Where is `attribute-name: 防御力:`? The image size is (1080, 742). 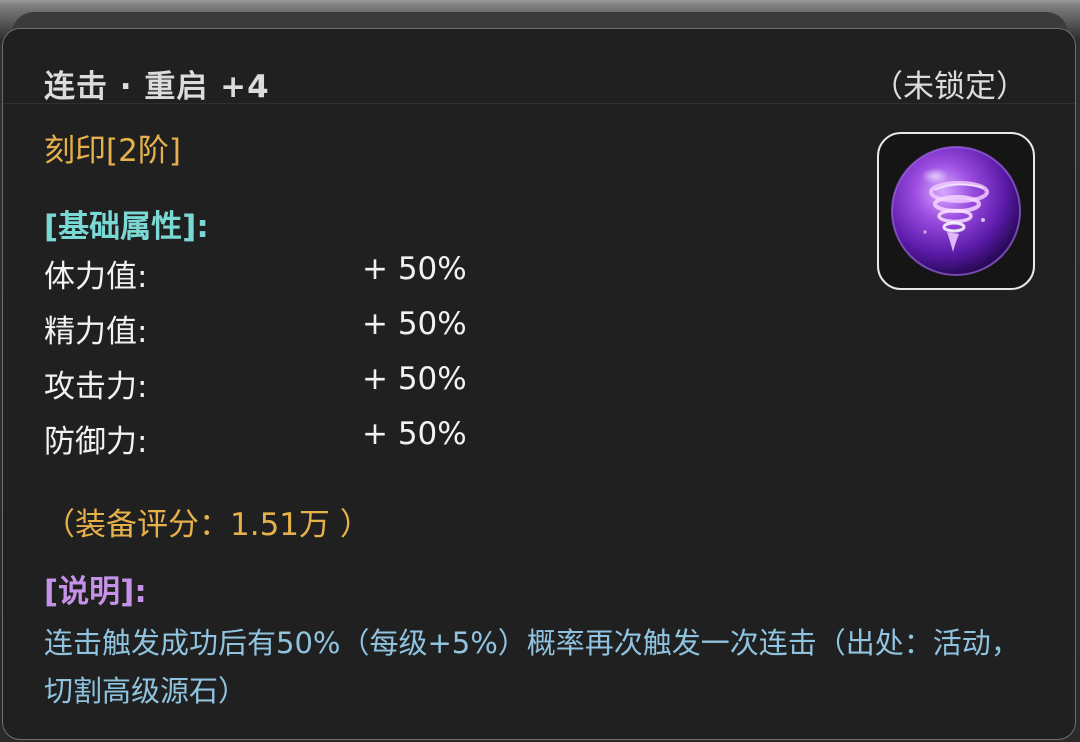
attribute-name: 防御力: is located at coordinates (96, 442).